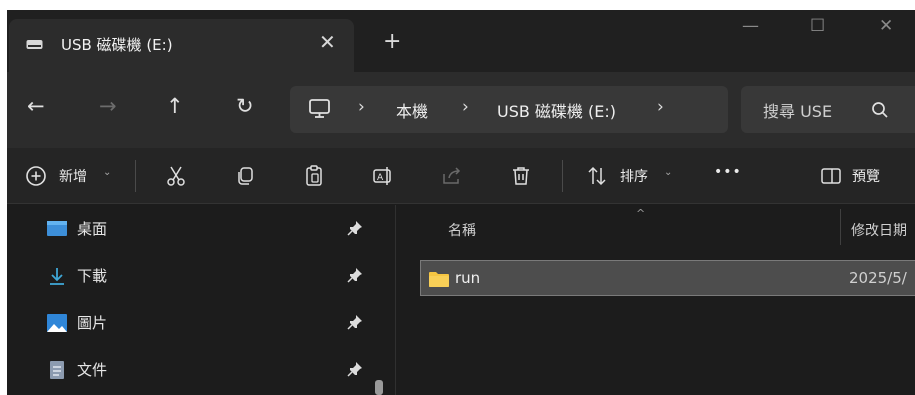 The height and width of the screenshot is (395, 915). Describe the element at coordinates (34, 44) in the screenshot. I see `usb-drive-icon` at that location.